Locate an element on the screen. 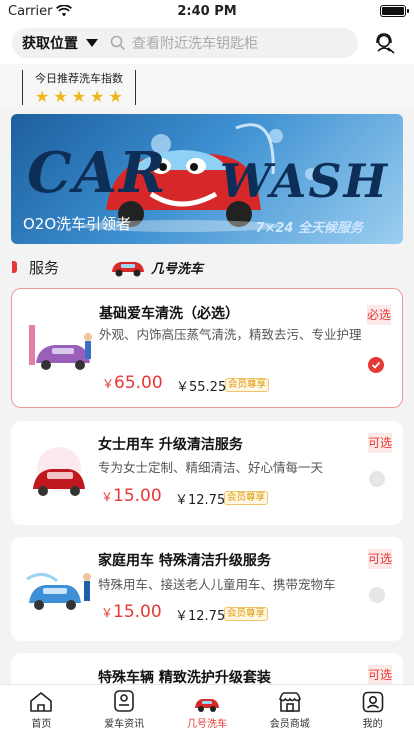 This screenshot has width=414, height=736. carrier: Carrier is located at coordinates (40, 11).